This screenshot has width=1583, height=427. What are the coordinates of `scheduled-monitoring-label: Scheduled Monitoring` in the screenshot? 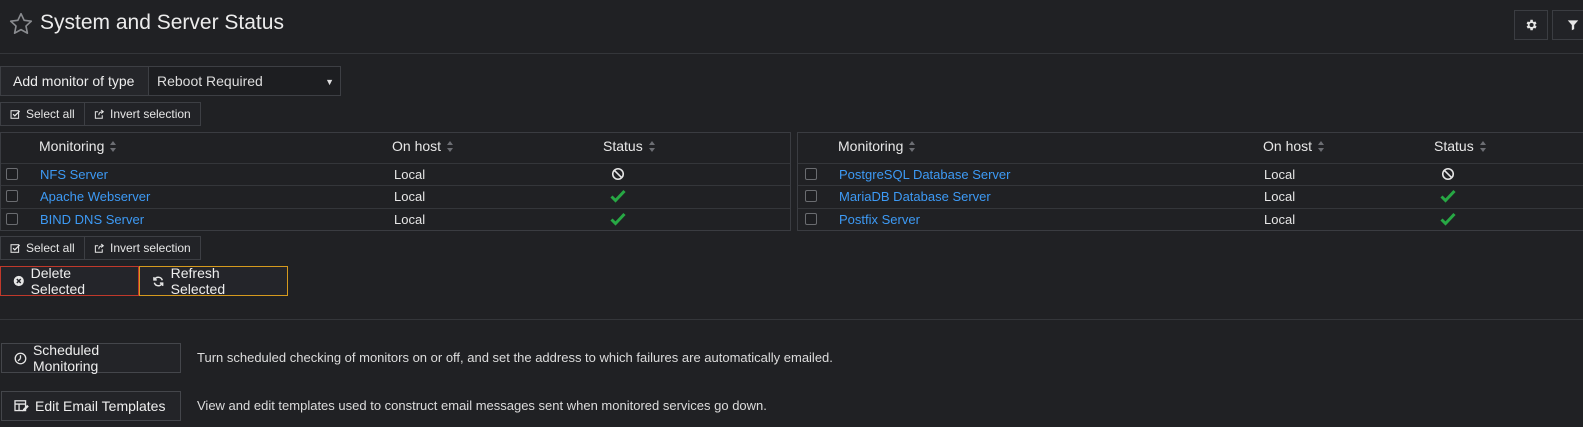 It's located at (66, 358).